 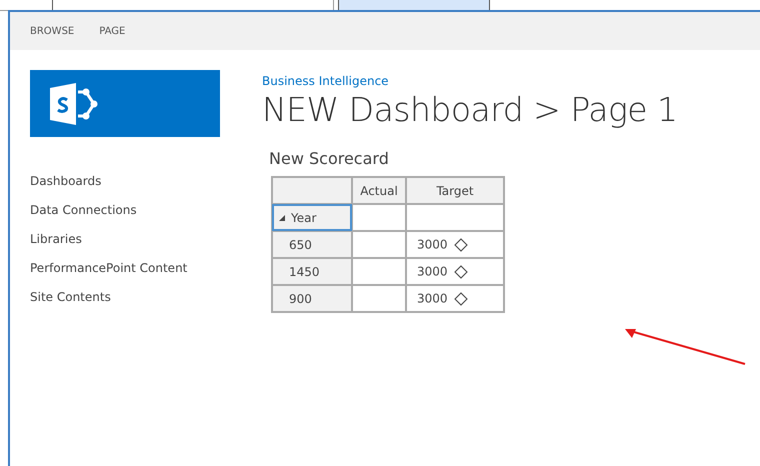 I want to click on ribbon-tab: BROWSE, so click(x=52, y=31).